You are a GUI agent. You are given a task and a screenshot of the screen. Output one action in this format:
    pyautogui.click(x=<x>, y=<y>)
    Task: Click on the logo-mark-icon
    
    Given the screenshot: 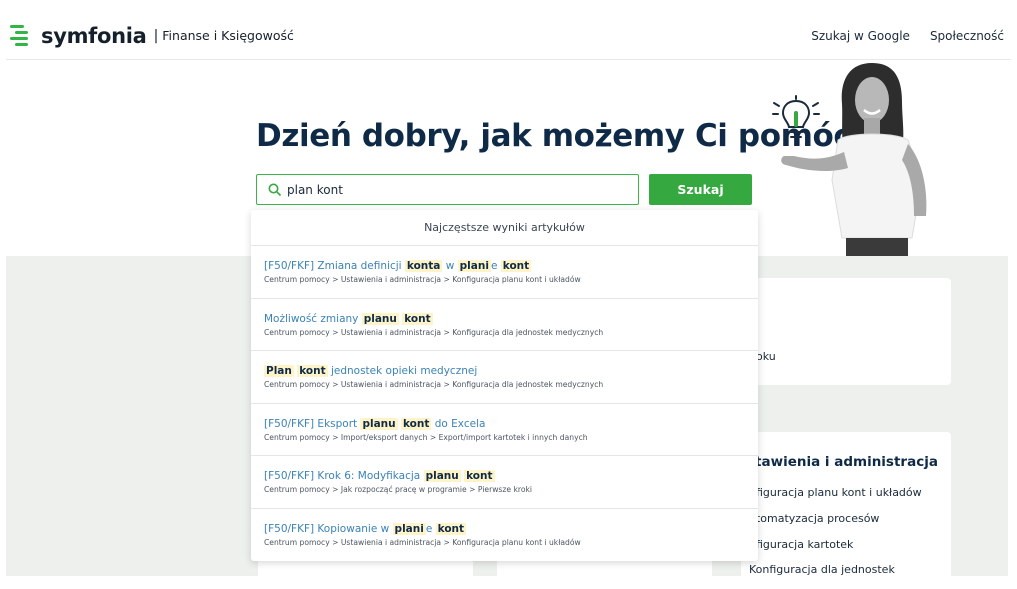 What is the action you would take?
    pyautogui.click(x=22, y=36)
    